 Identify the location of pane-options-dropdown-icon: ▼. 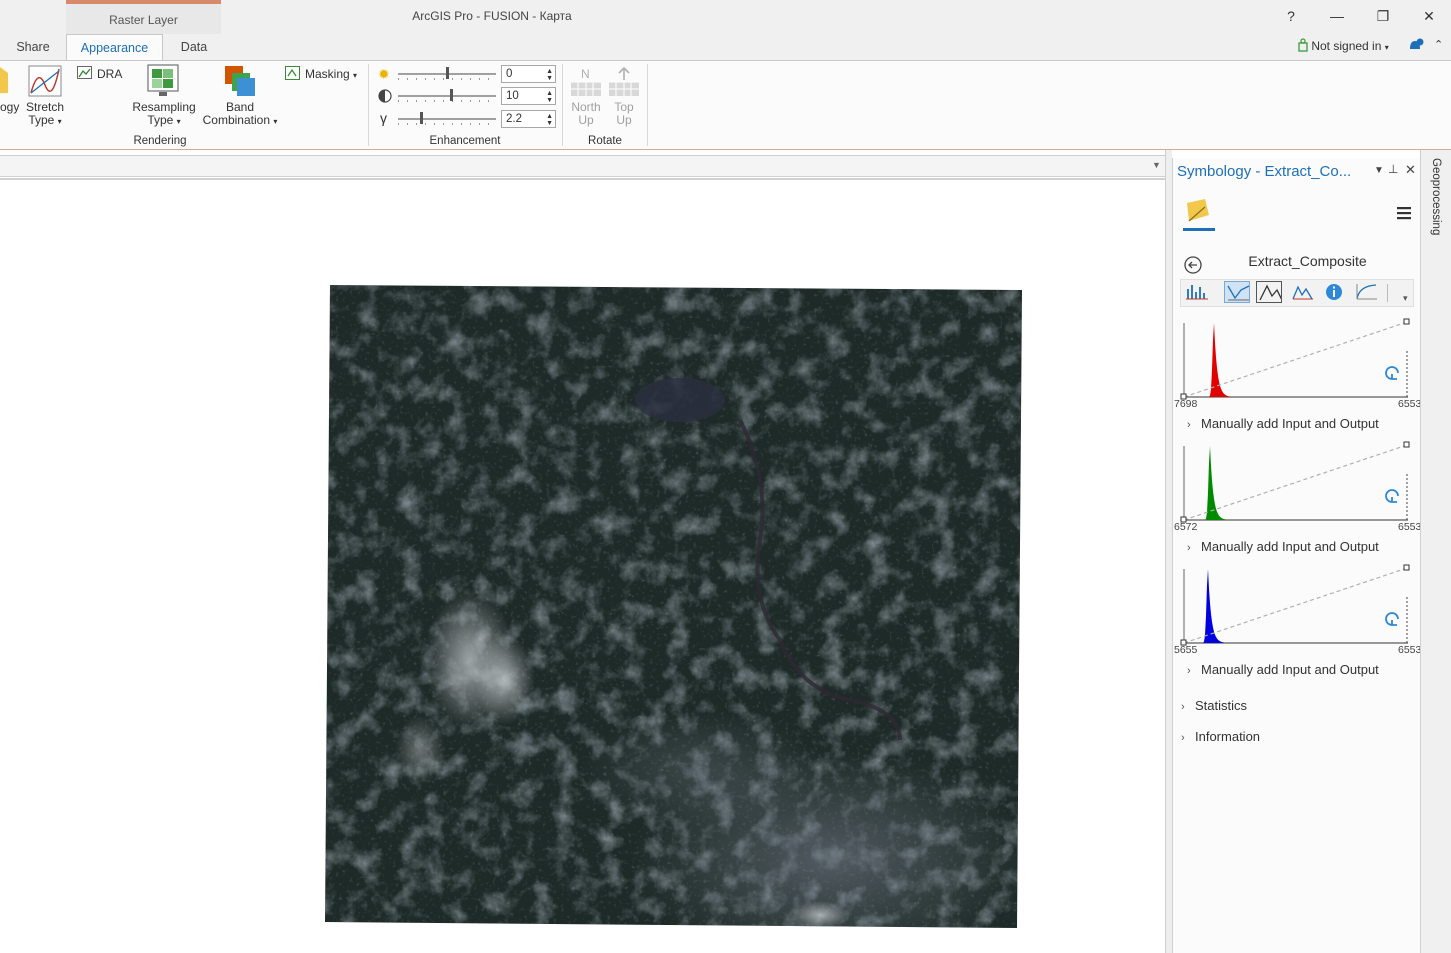
(1379, 170).